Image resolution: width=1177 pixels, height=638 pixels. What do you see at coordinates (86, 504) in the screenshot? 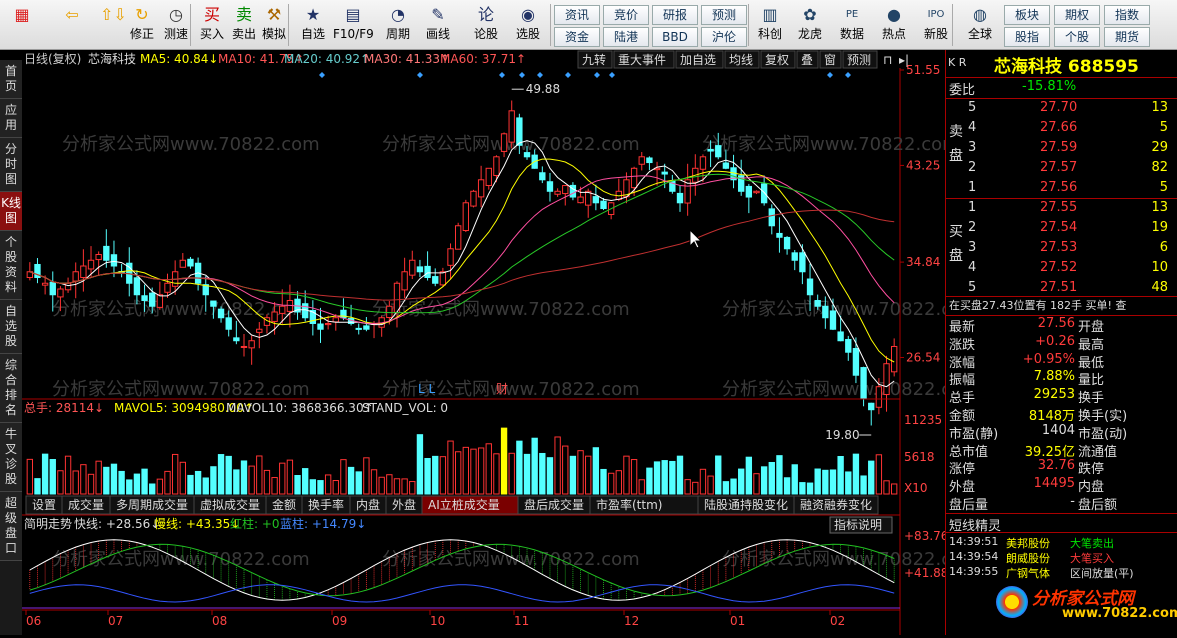
I see `sub-tab: 成交量` at bounding box center [86, 504].